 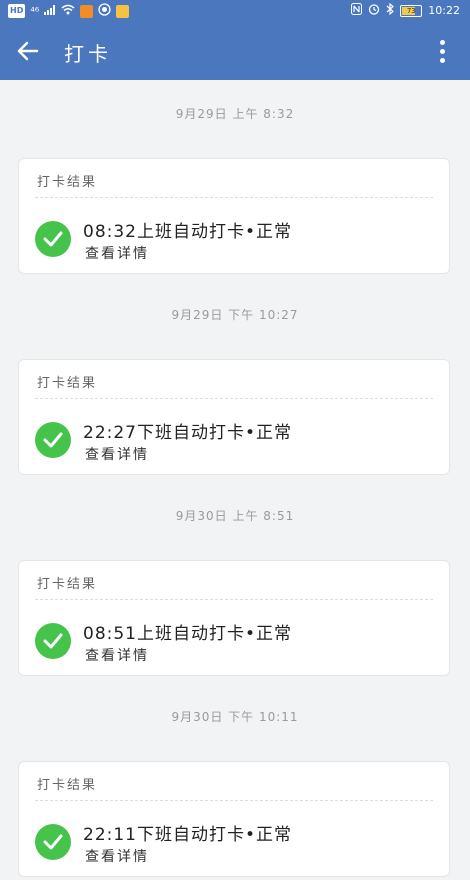 I want to click on punch-result-card: 打卡结果 22:27下班自动打卡•正常 查看详情, so click(x=234, y=417).